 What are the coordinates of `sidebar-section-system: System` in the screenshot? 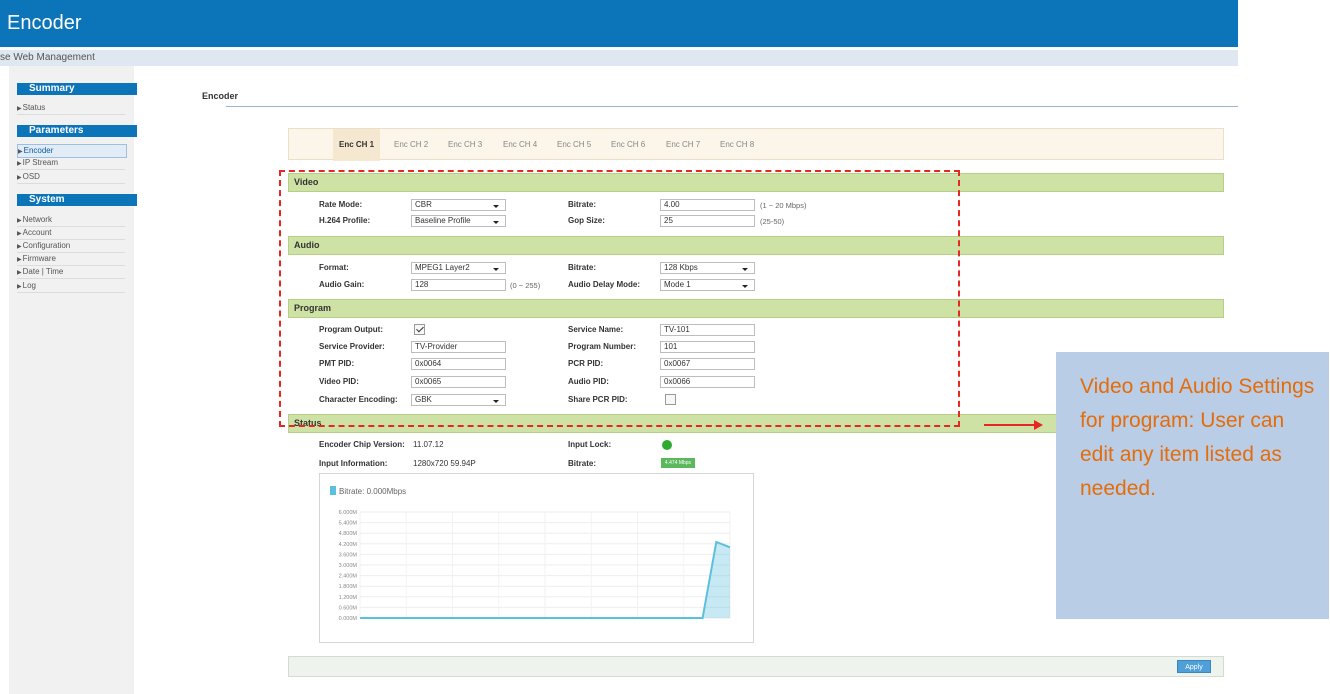 It's located at (77, 200).